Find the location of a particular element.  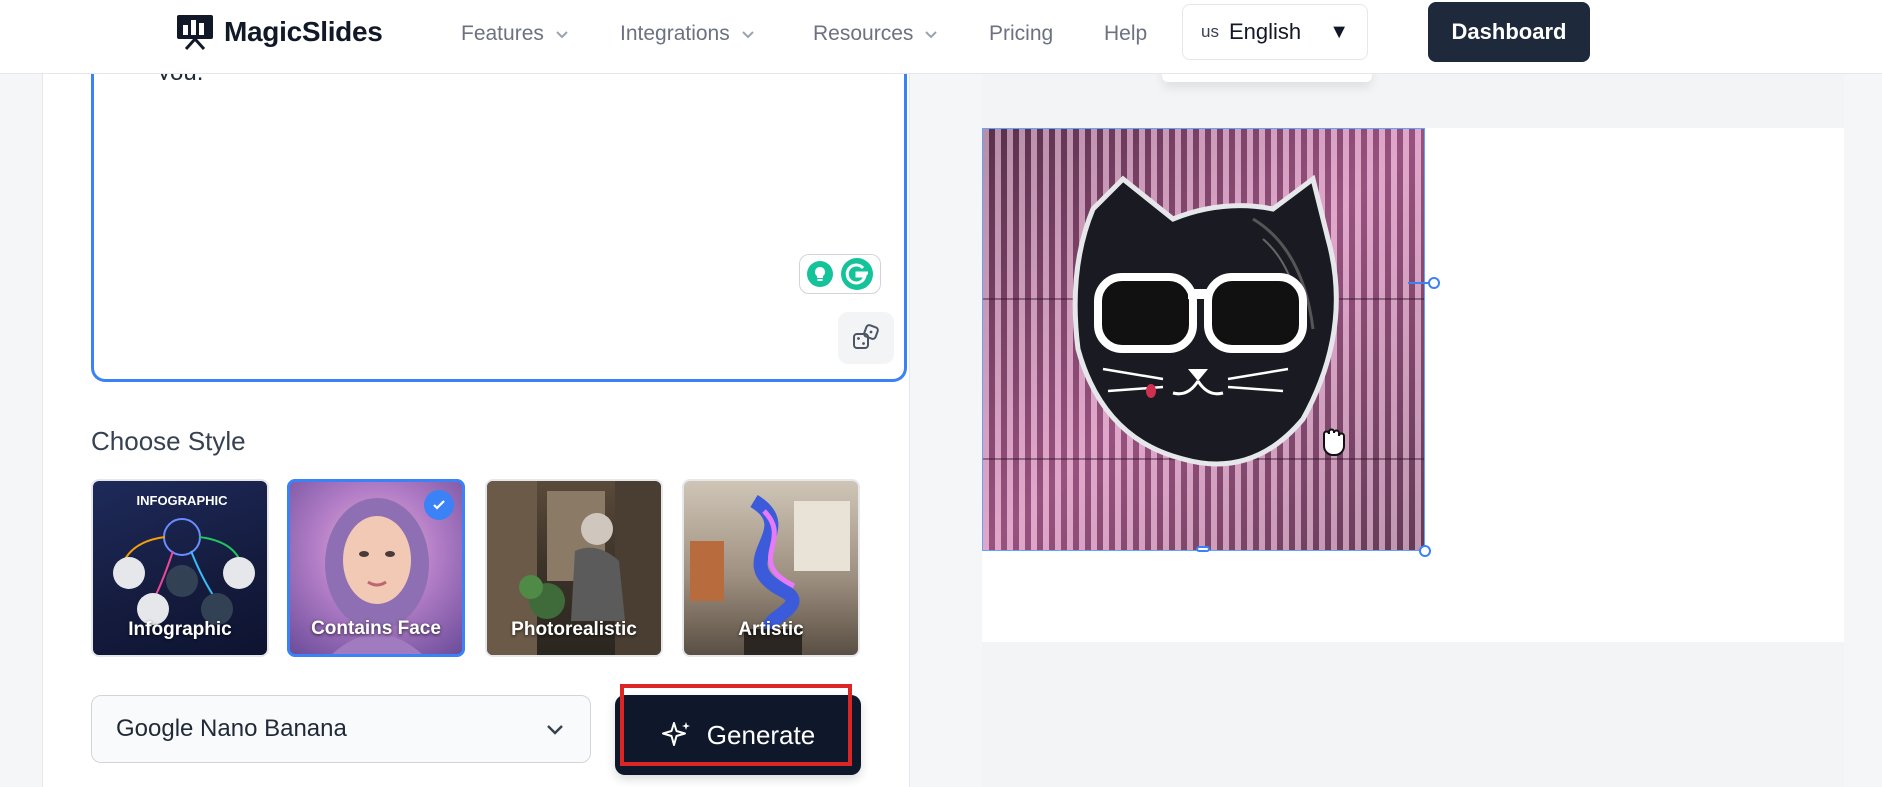

nav-integrations: Integrations is located at coordinates (688, 34).